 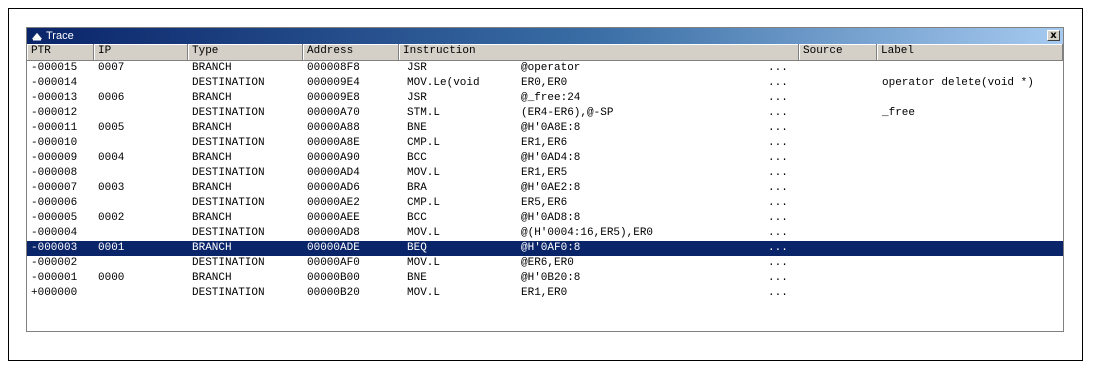 I want to click on cell-ptr: -000006, so click(x=54, y=203).